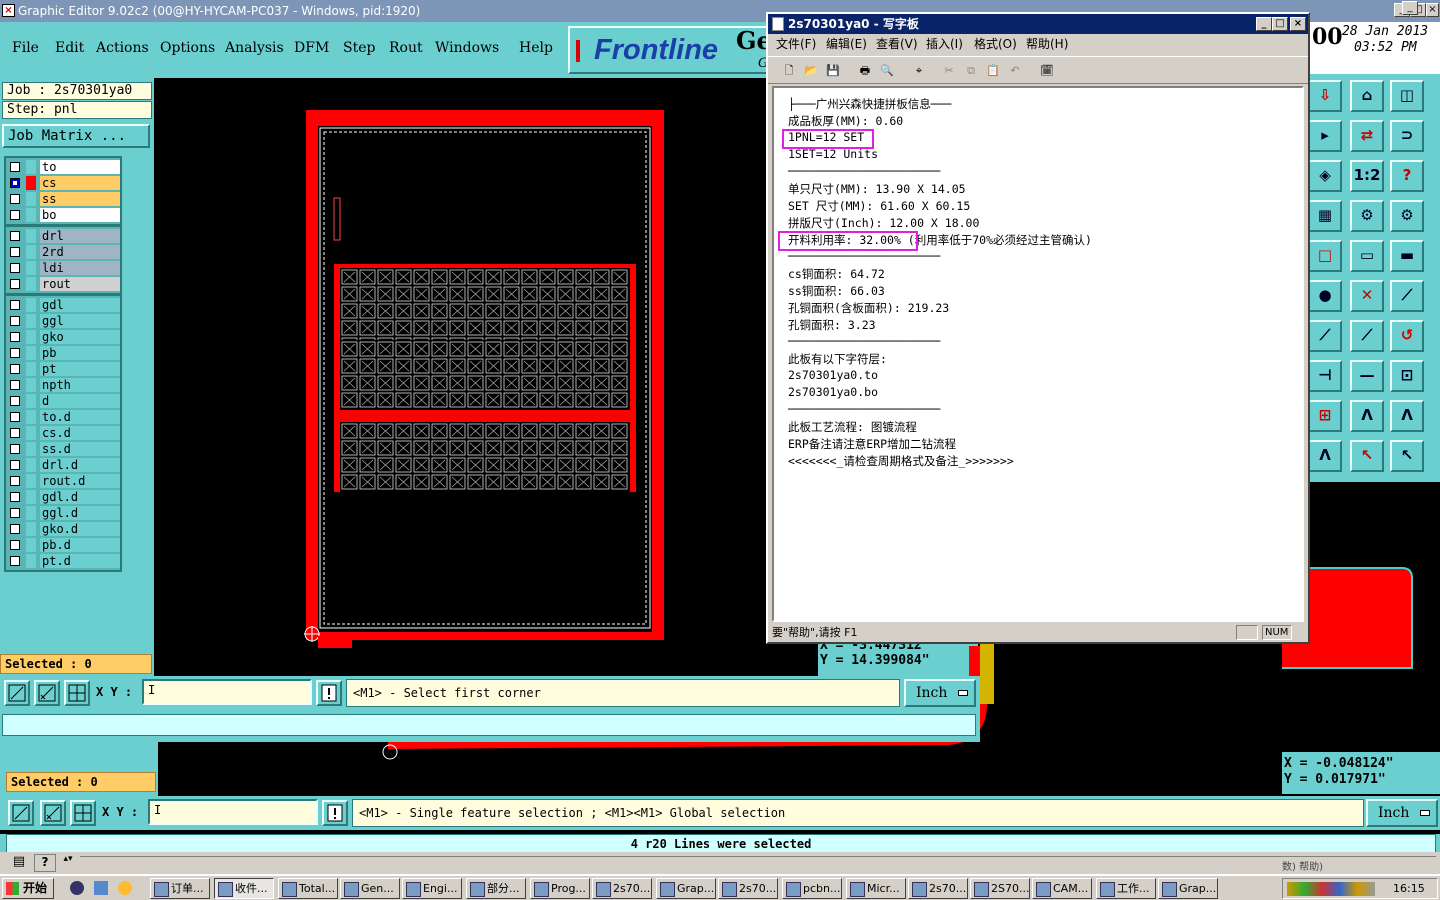  I want to click on wordpad-minimize-button: _, so click(1264, 24).